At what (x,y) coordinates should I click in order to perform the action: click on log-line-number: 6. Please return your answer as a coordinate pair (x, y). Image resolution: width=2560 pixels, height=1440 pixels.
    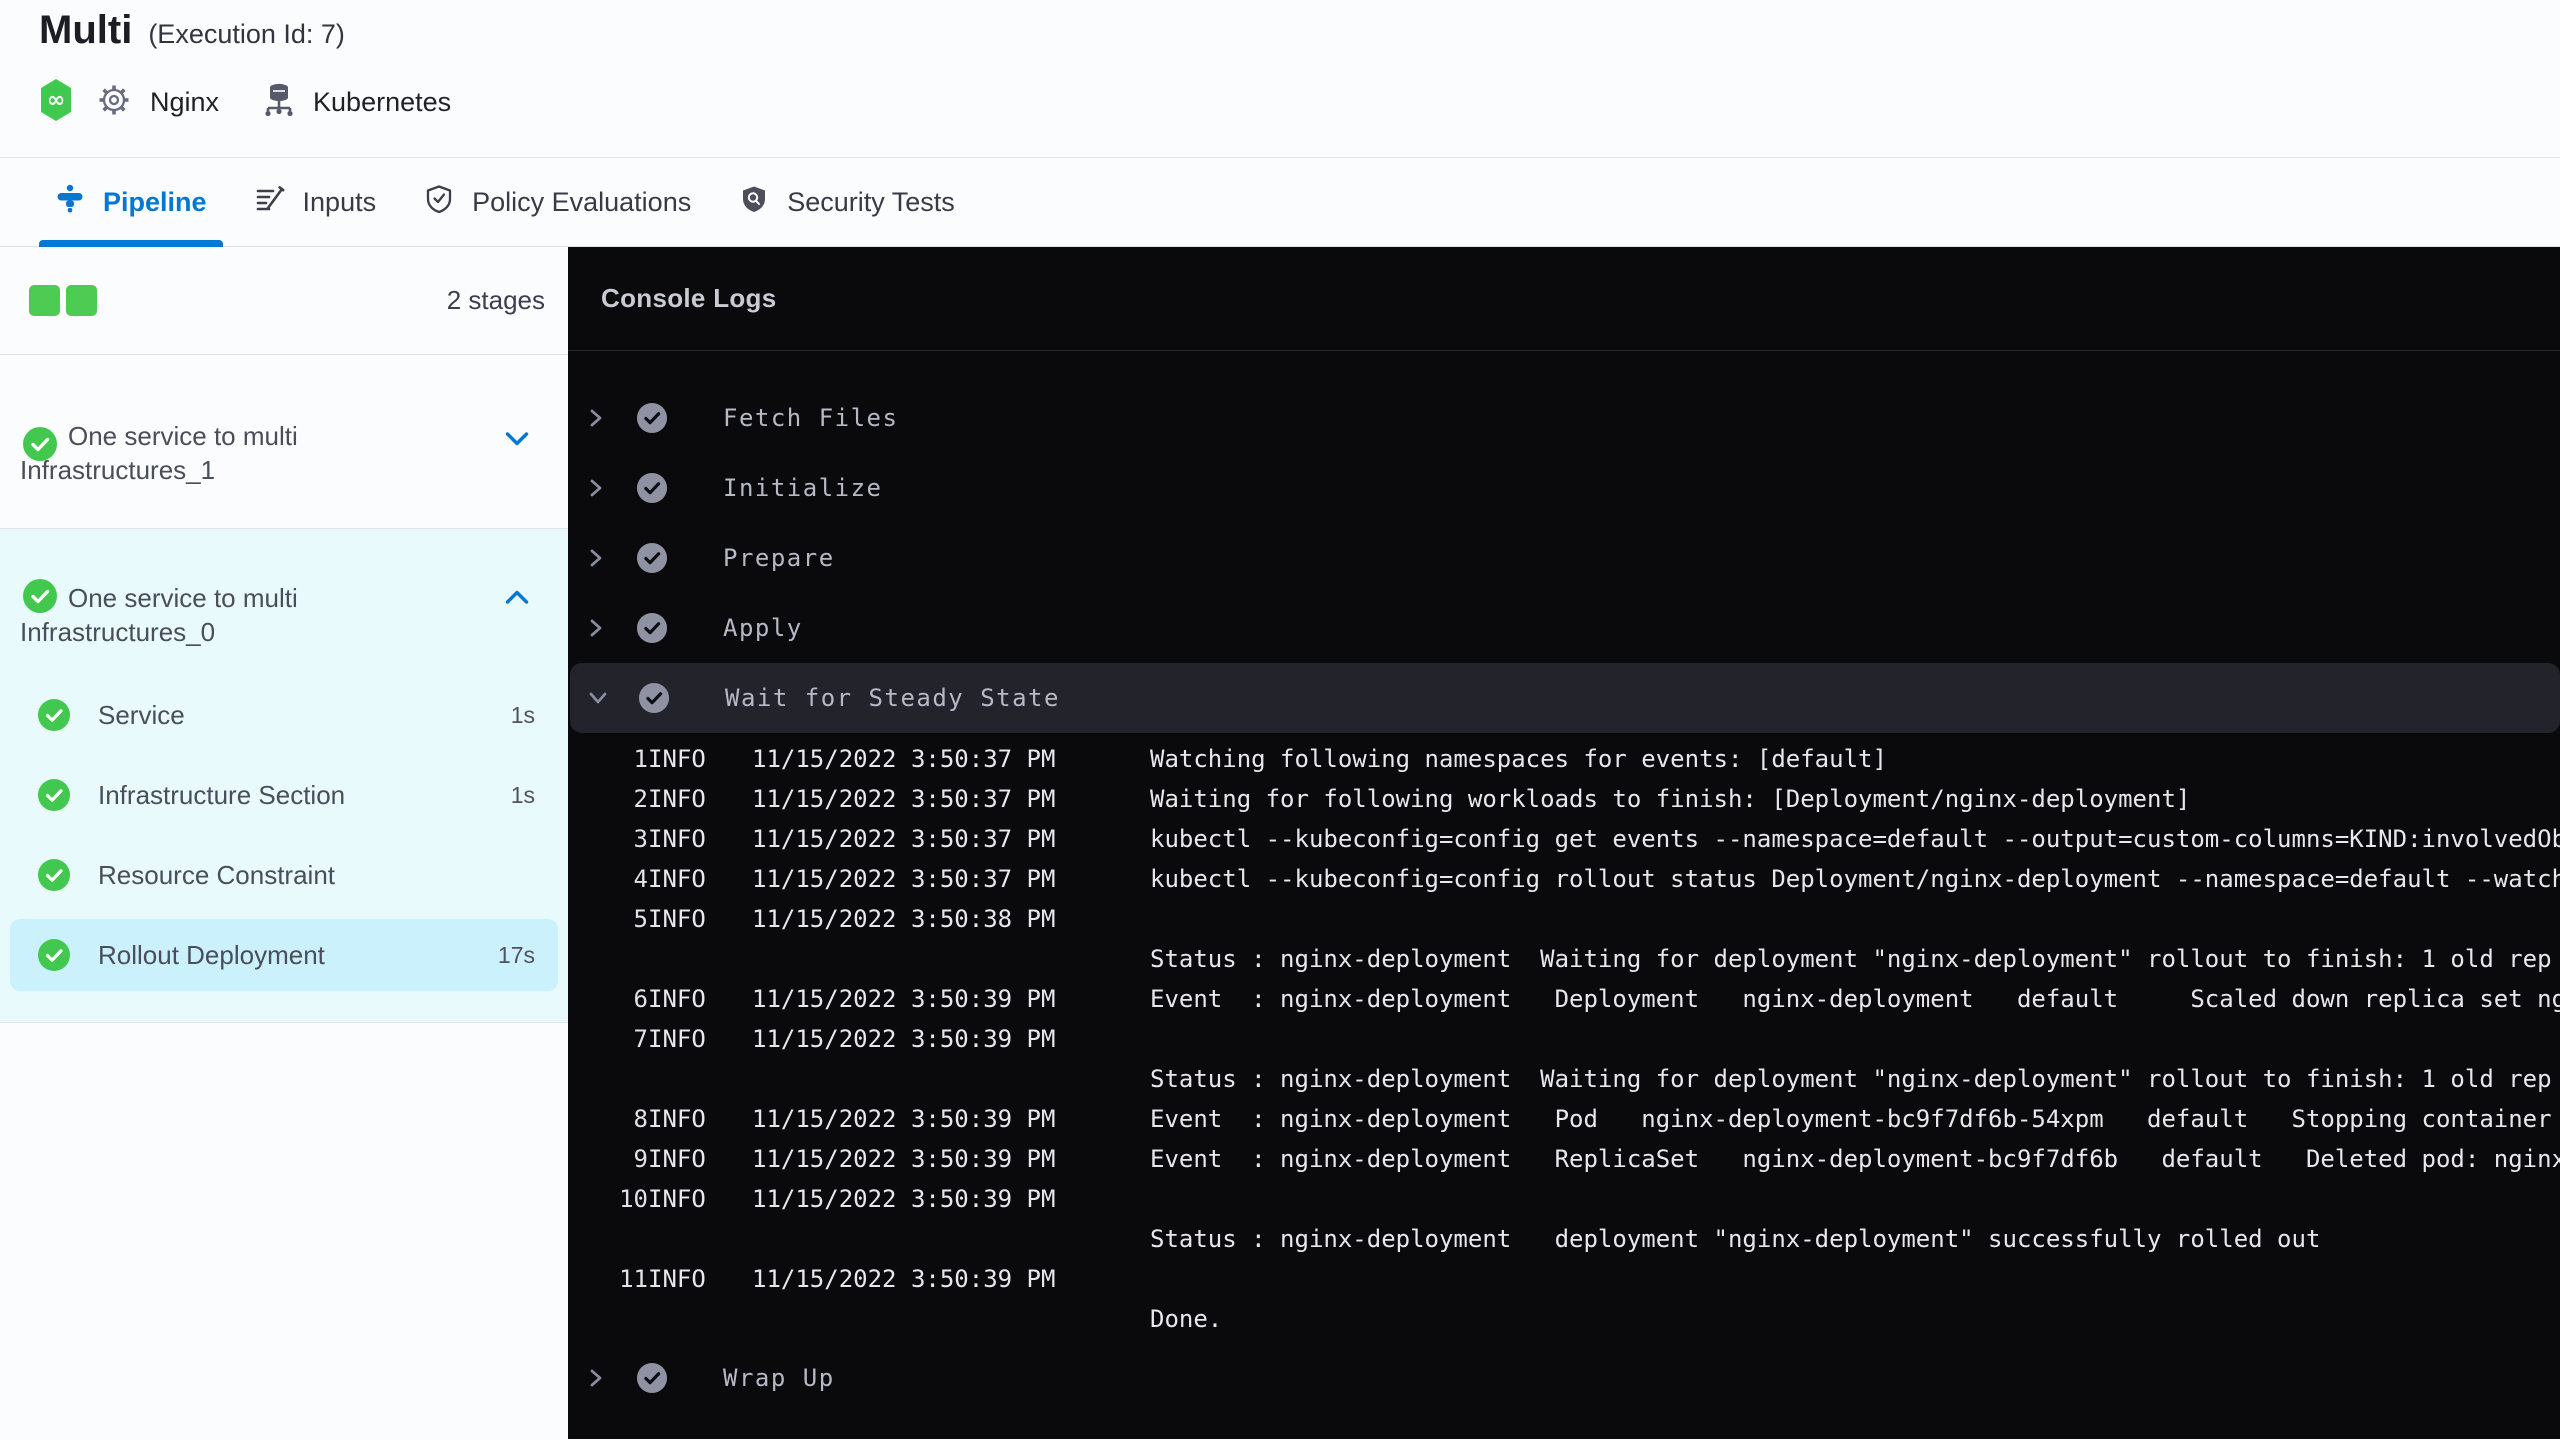
    Looking at the image, I should click on (640, 999).